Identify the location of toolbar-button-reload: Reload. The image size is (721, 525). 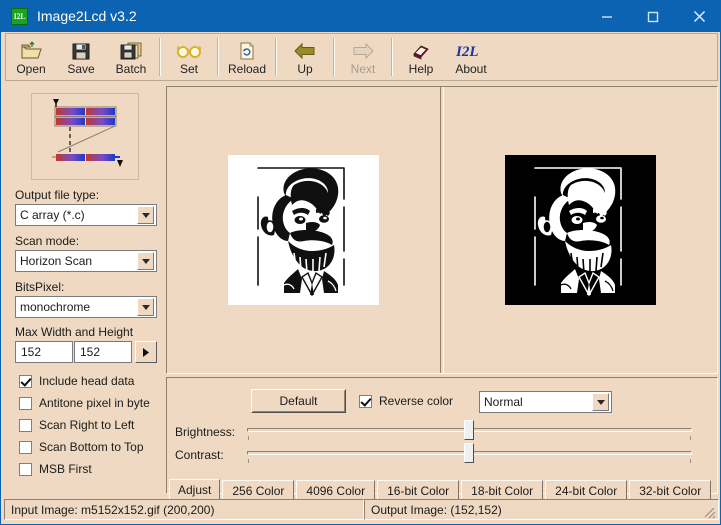
(247, 57).